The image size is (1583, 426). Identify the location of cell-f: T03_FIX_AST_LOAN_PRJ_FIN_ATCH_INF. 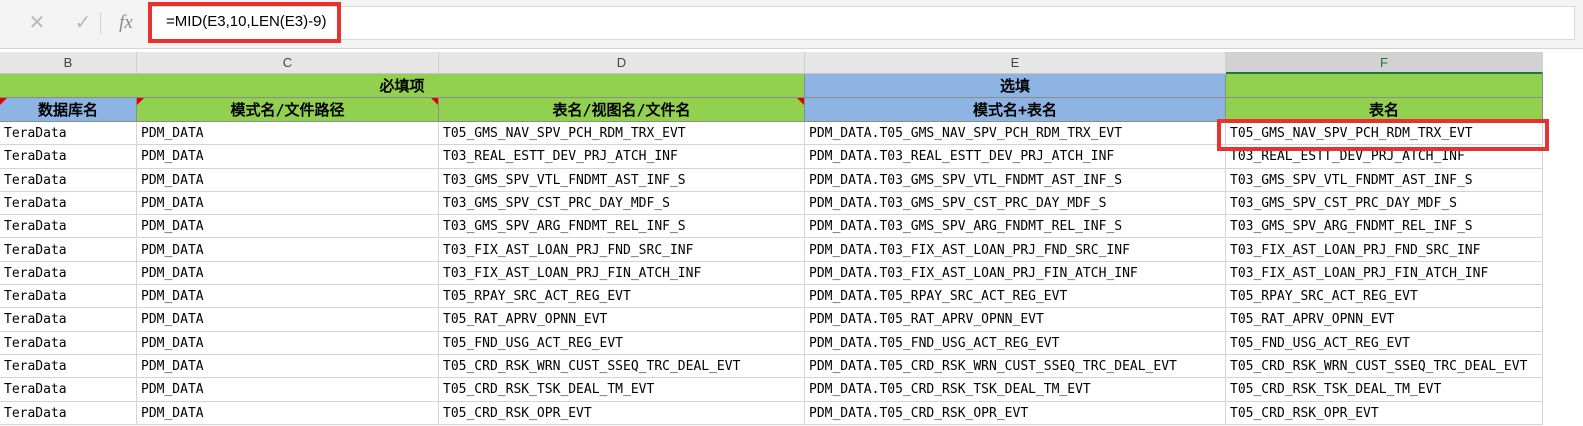
(1384, 273).